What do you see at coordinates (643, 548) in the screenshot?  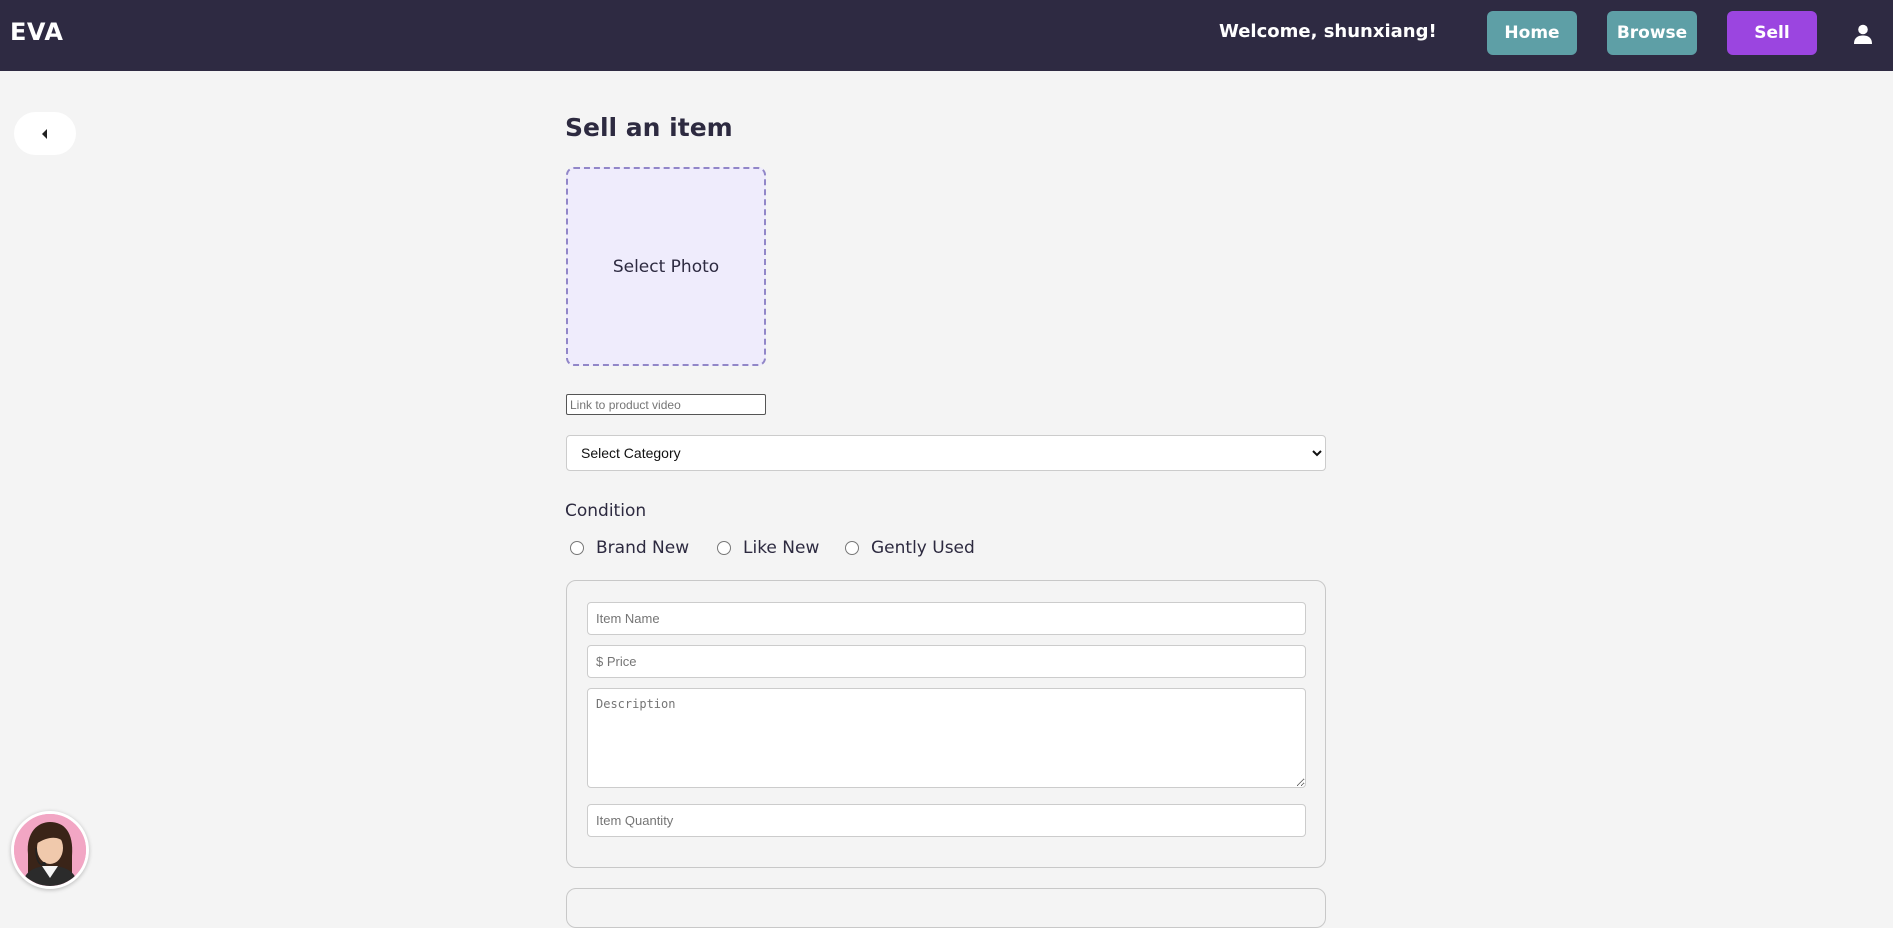 I see `condition-brand-new-label: Brand New` at bounding box center [643, 548].